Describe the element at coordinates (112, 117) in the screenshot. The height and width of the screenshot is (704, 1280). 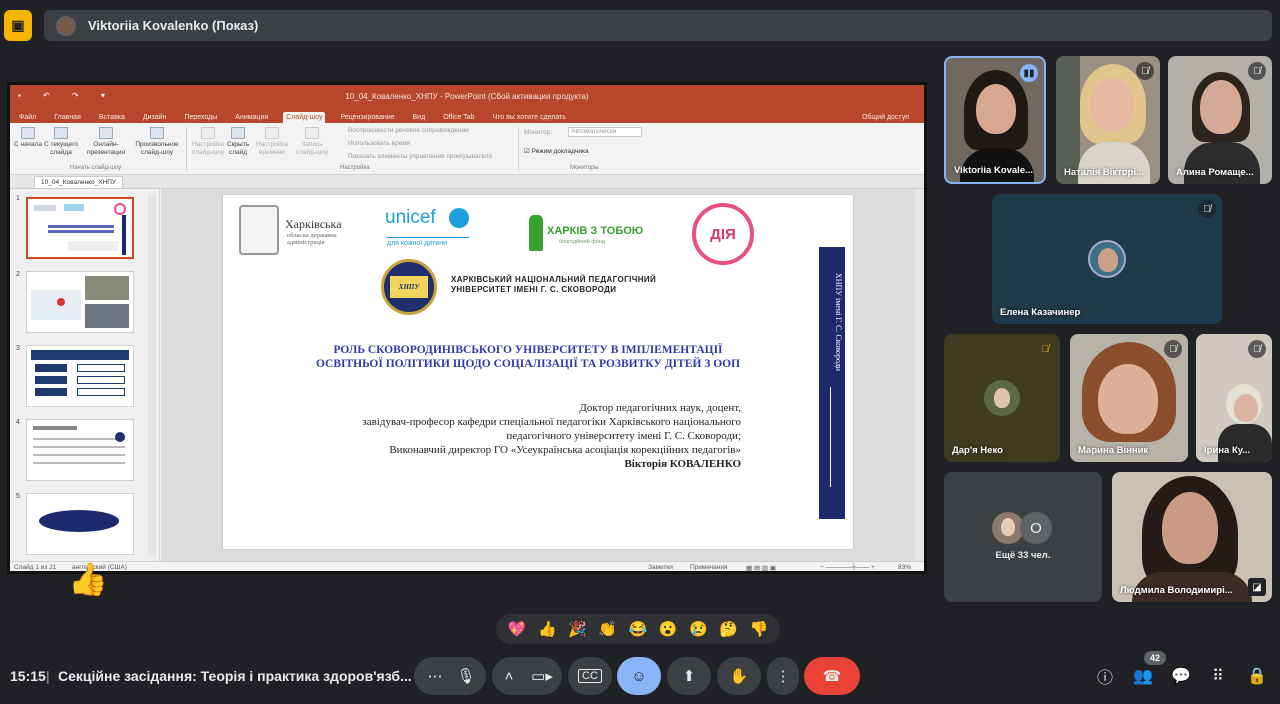
I see `tab-insert: Вставка` at that location.